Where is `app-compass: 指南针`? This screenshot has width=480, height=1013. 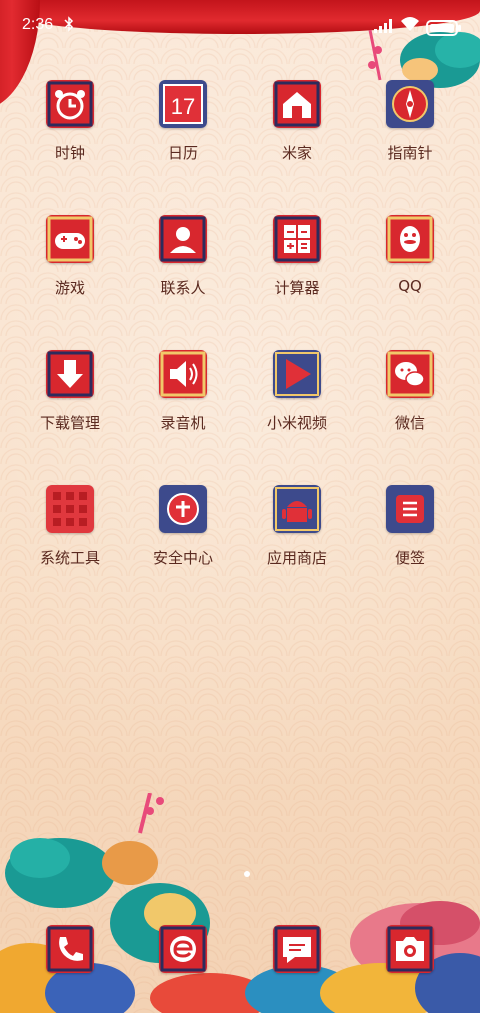 app-compass: 指南针 is located at coordinates (410, 121).